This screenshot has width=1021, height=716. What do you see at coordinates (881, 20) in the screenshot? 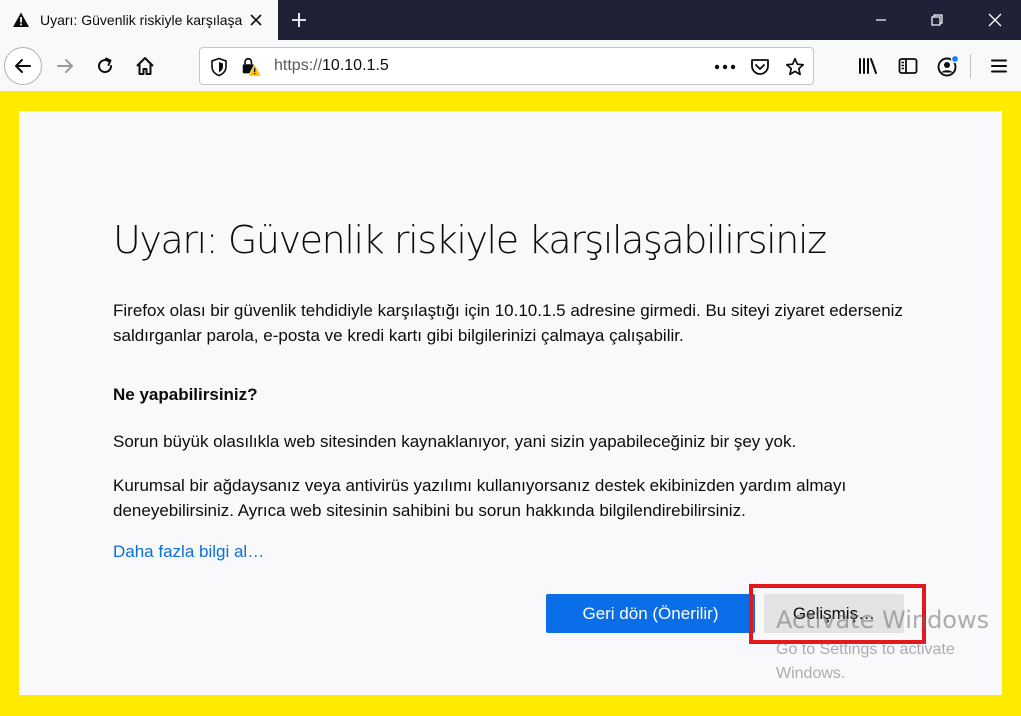
I see `minimize-icon` at bounding box center [881, 20].